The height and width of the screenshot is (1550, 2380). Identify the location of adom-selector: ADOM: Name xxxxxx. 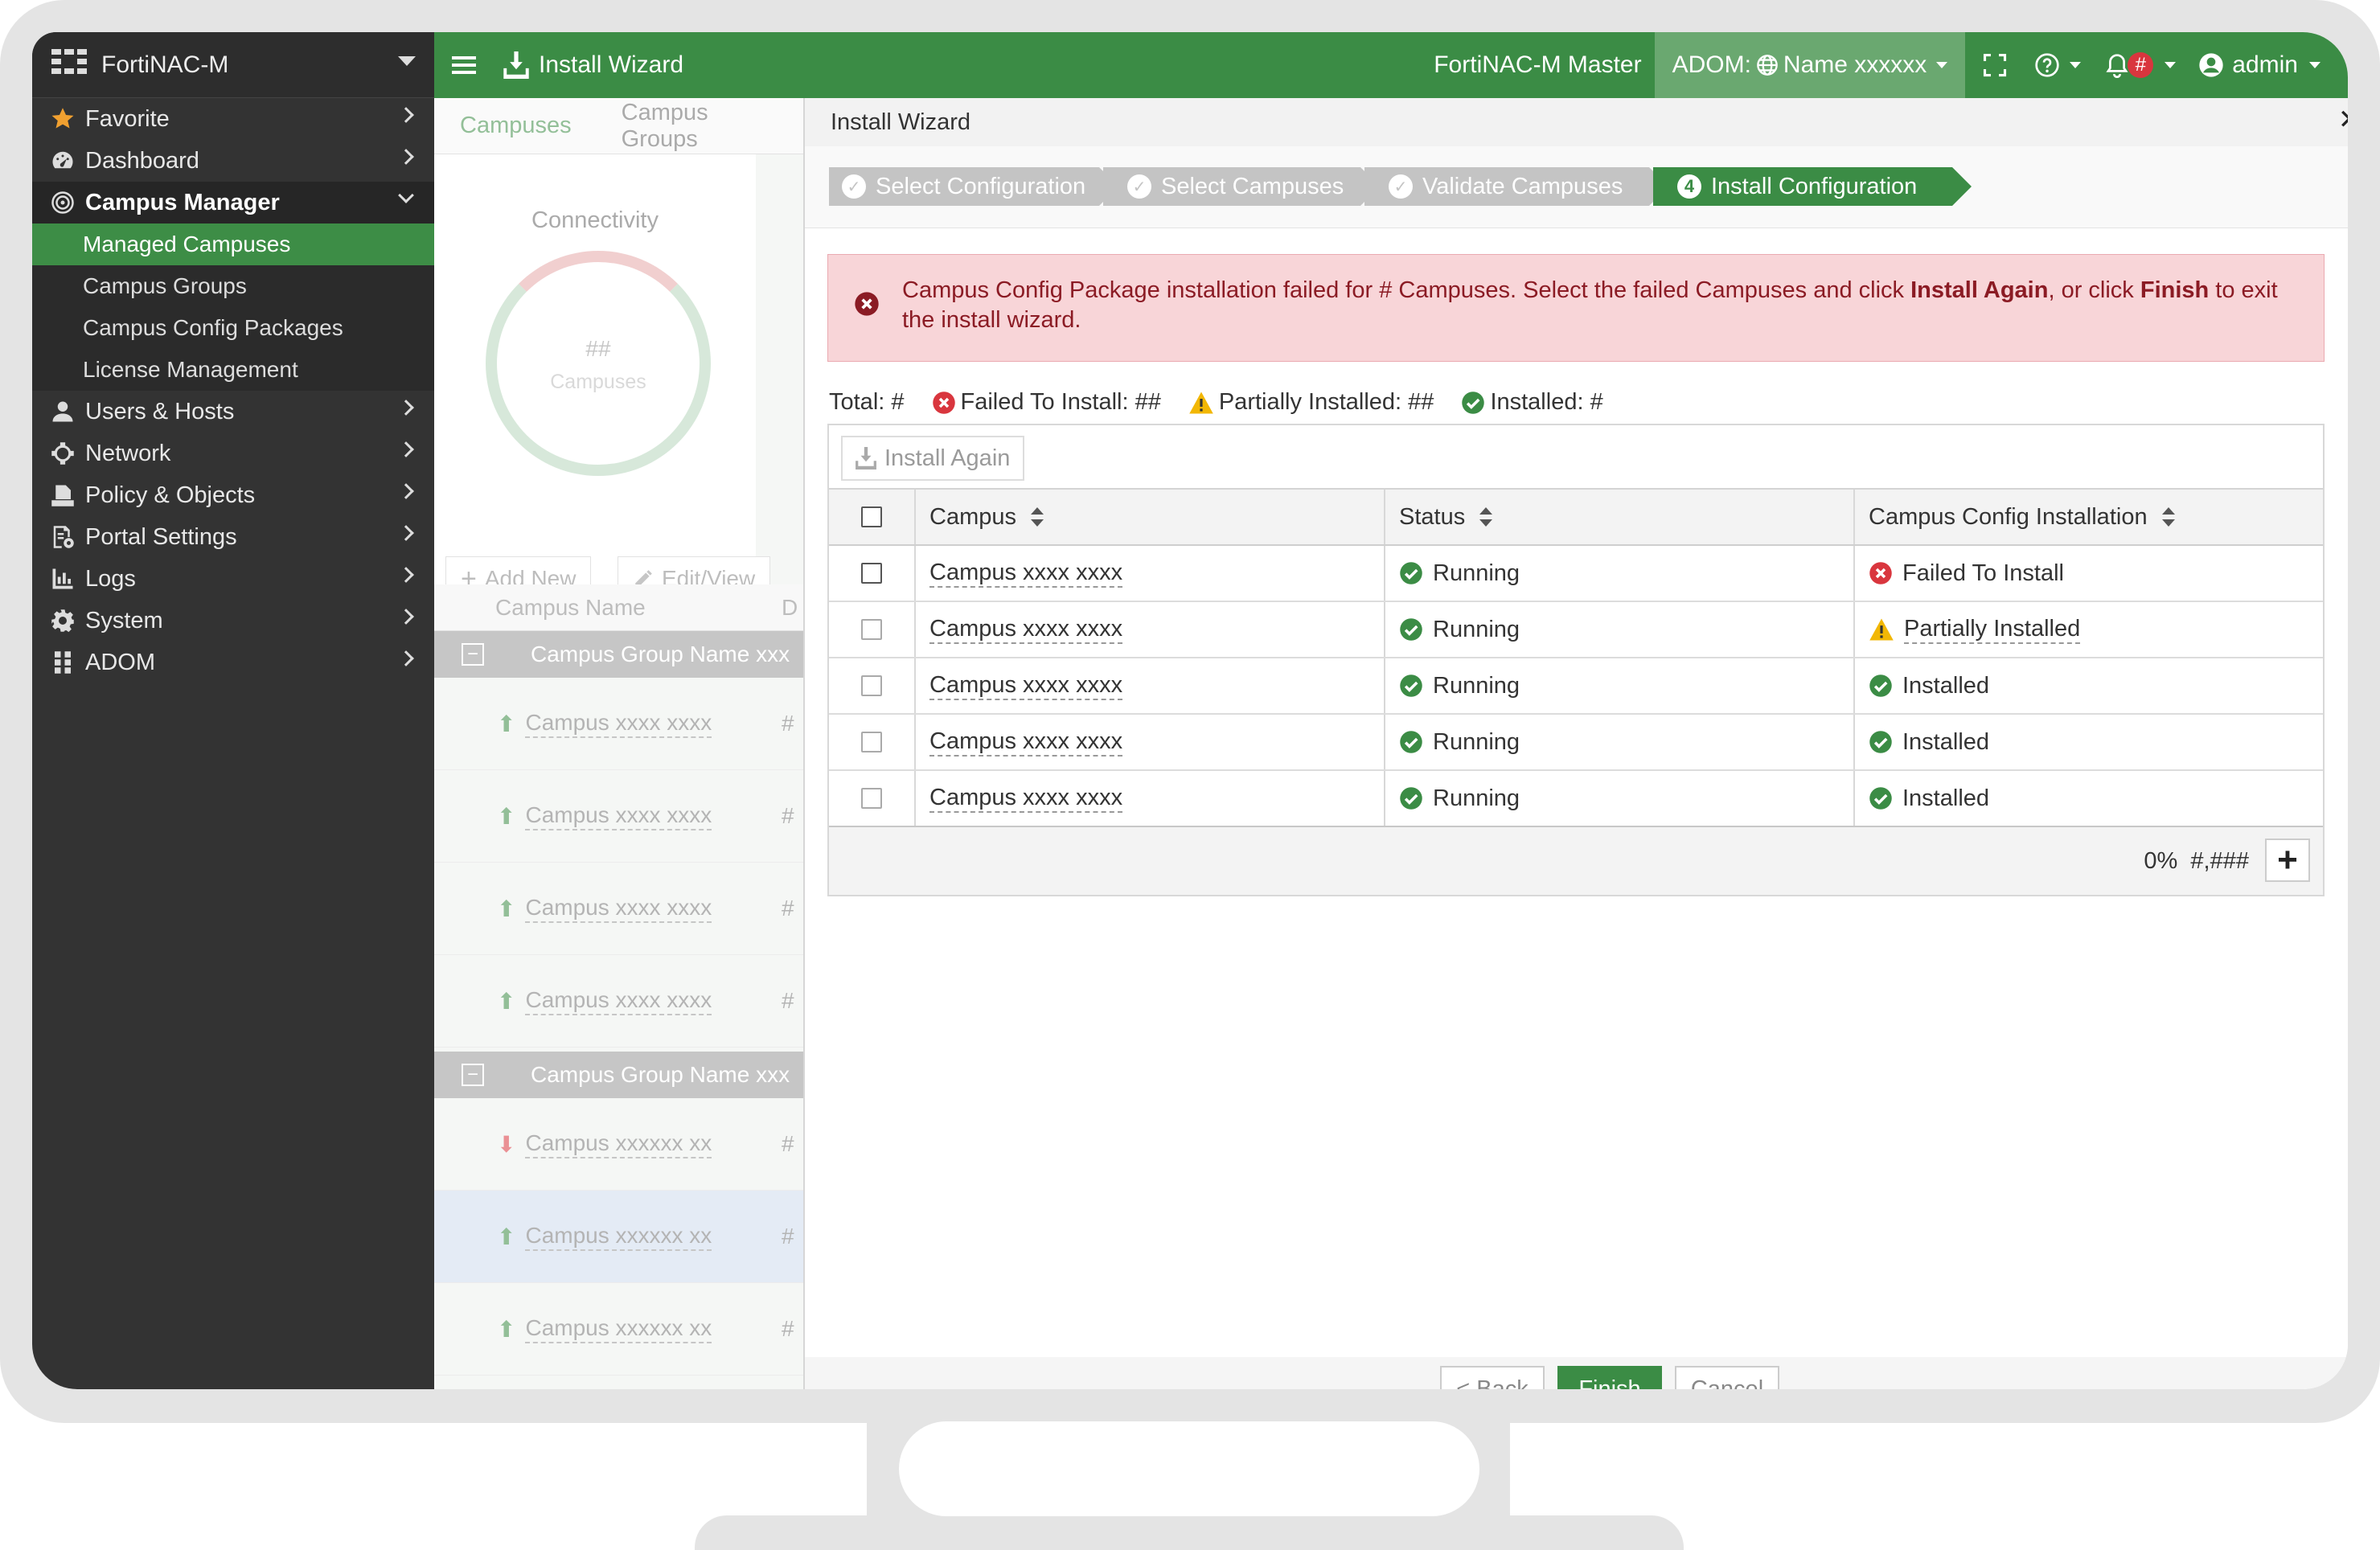
(1810, 65).